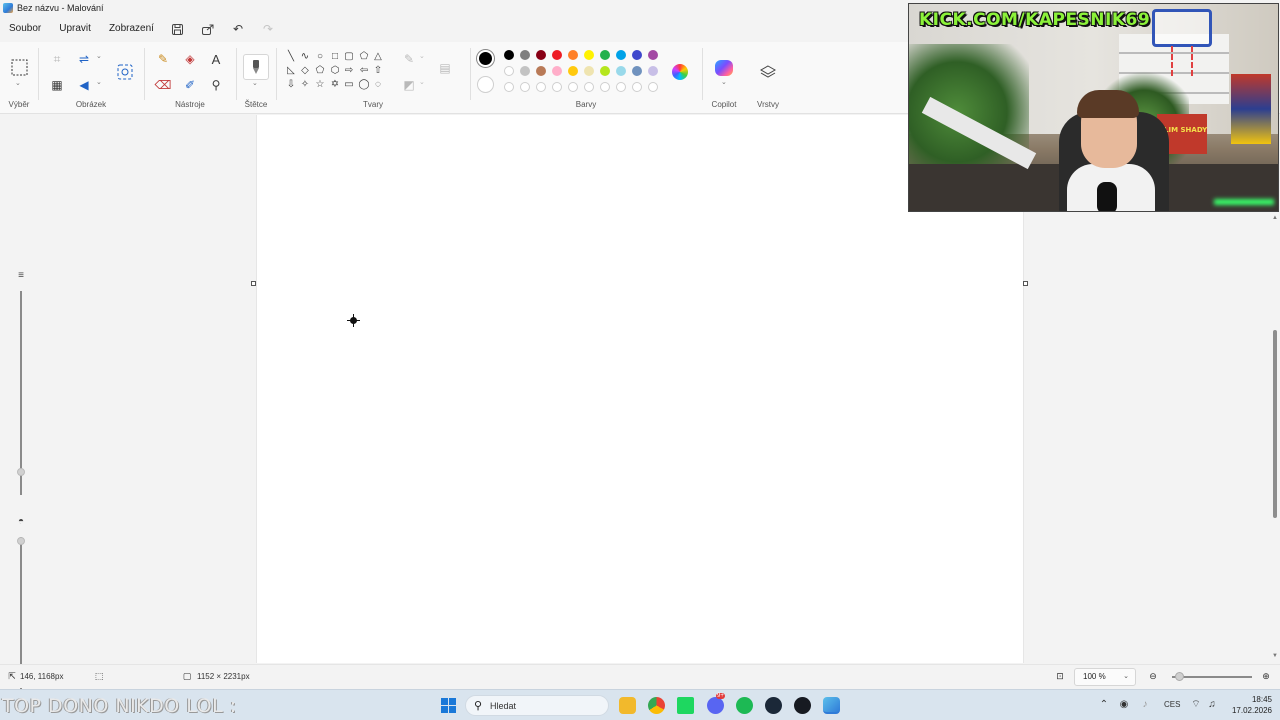 The height and width of the screenshot is (720, 1280). Describe the element at coordinates (84, 59) in the screenshot. I see `resize-icon: ⇌` at that location.